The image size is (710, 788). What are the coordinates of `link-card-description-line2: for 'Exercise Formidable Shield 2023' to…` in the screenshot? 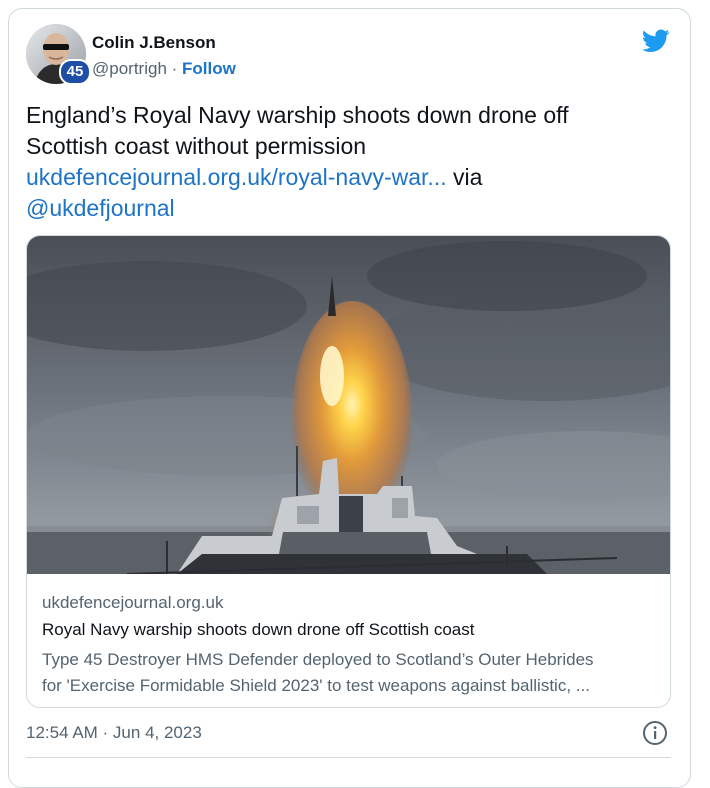 It's located at (316, 685).